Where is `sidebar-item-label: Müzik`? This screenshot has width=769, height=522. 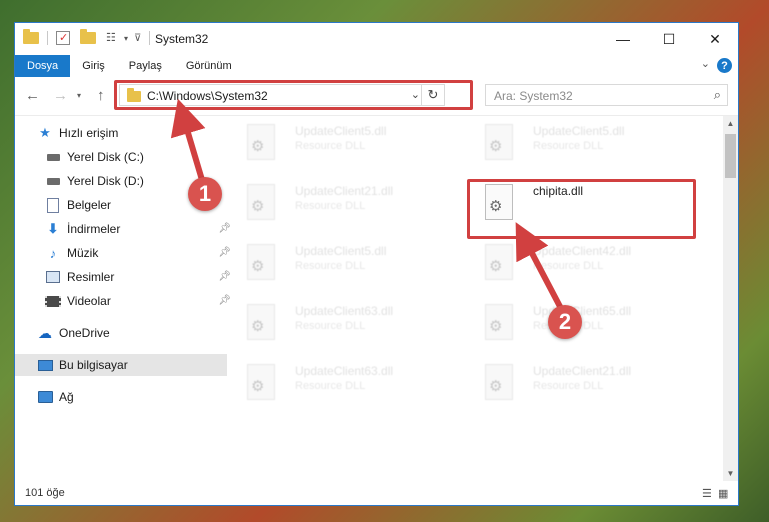
sidebar-item-label: Müzik is located at coordinates (83, 253).